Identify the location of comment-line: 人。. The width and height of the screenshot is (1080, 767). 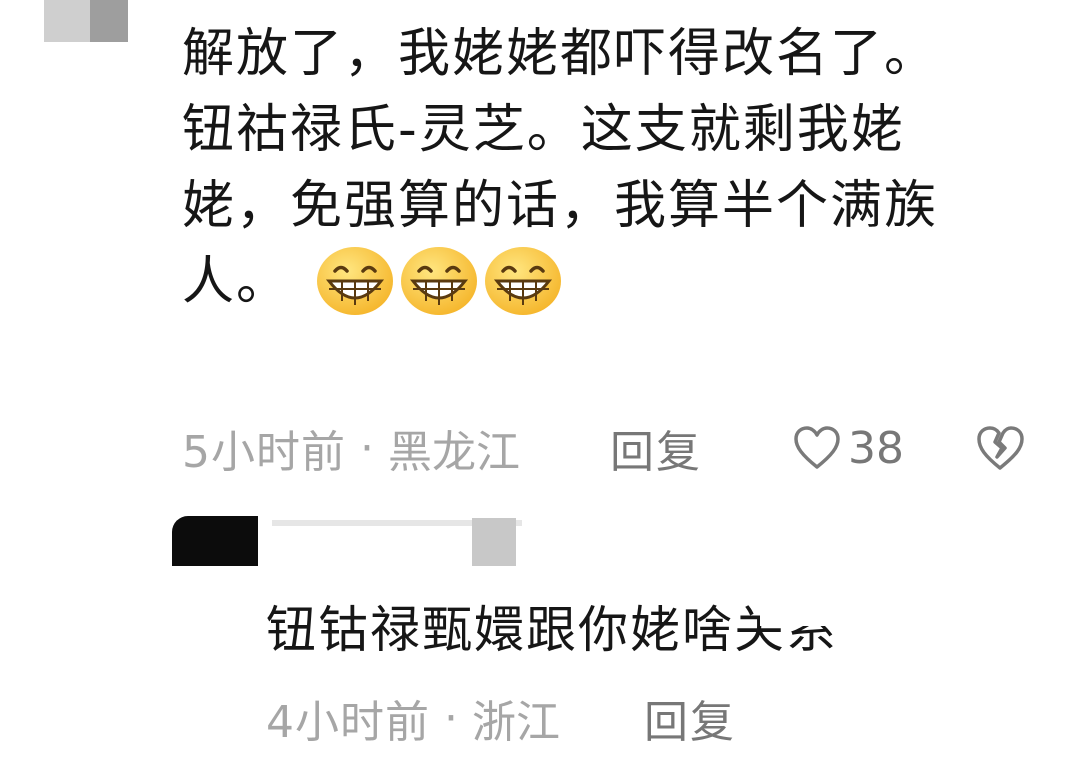
(612, 282).